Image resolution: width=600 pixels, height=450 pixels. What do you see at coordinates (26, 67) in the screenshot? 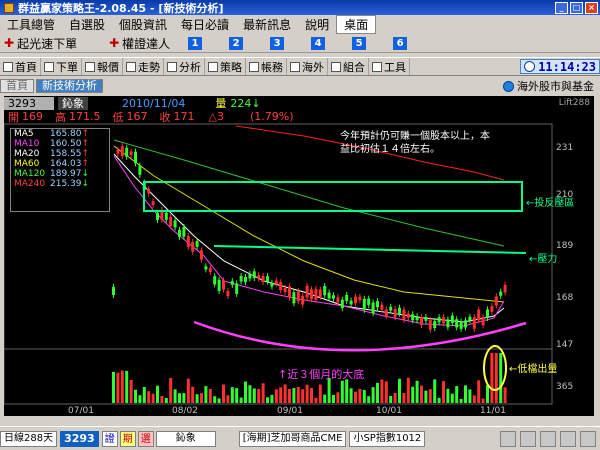
I see `tb-home-label: 首頁` at bounding box center [26, 67].